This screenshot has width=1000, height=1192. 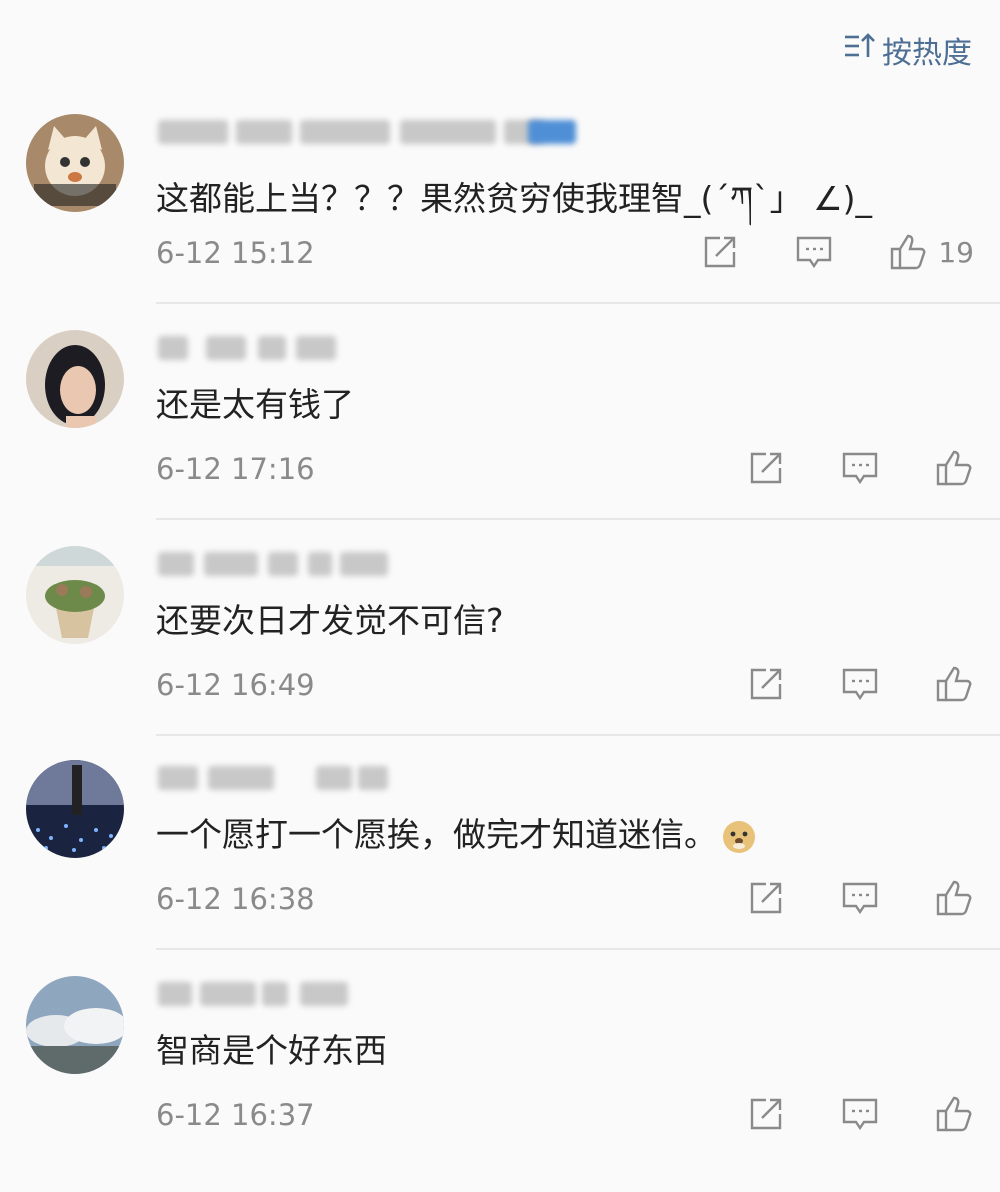 I want to click on like-count: 19, so click(x=956, y=252).